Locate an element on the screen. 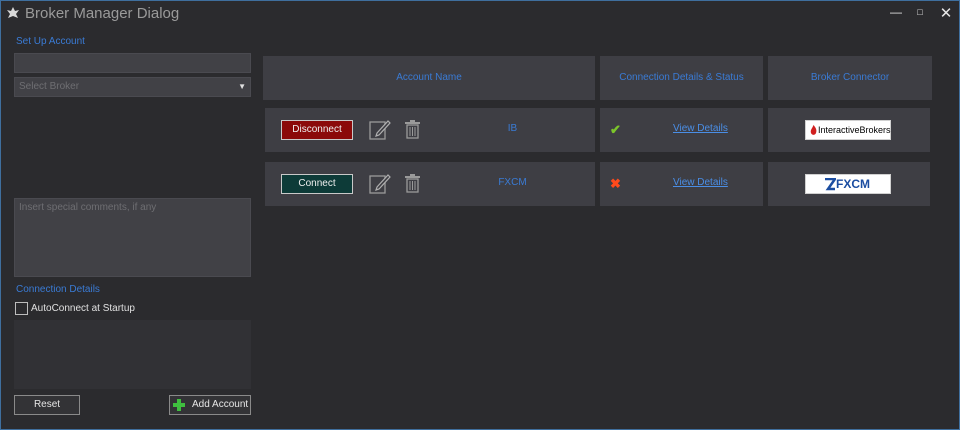 The image size is (960, 430). table-row: Disconnect IB is located at coordinates (430, 130).